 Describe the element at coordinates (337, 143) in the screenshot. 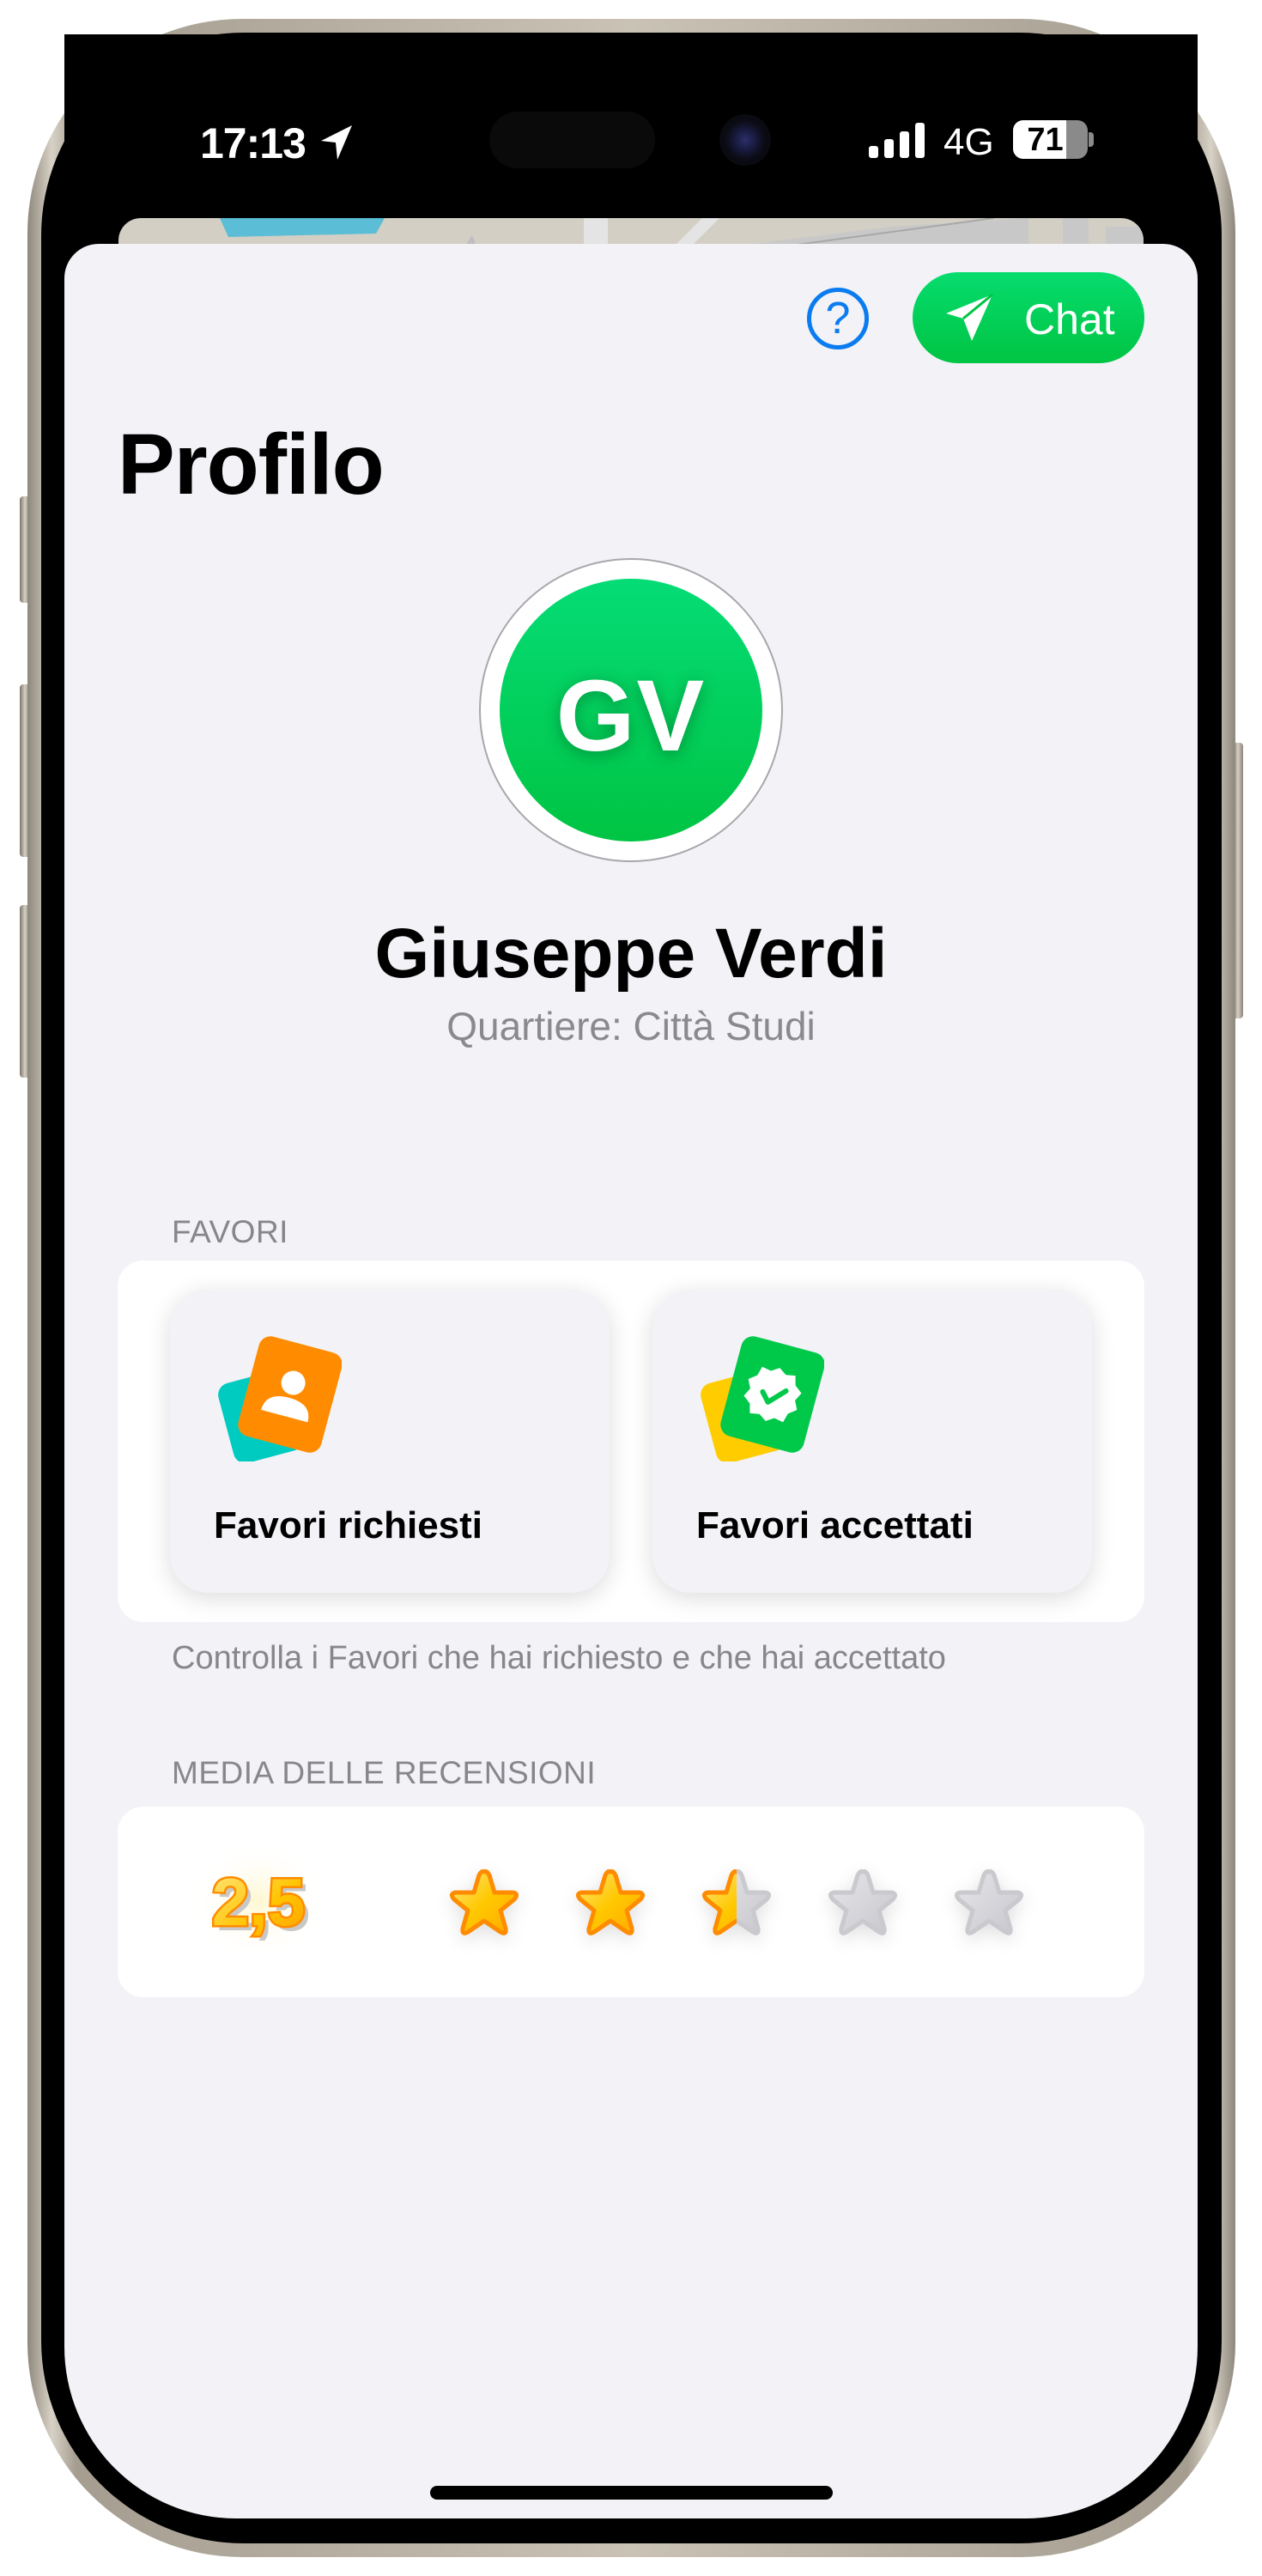

I see `location-arrow-icon` at that location.